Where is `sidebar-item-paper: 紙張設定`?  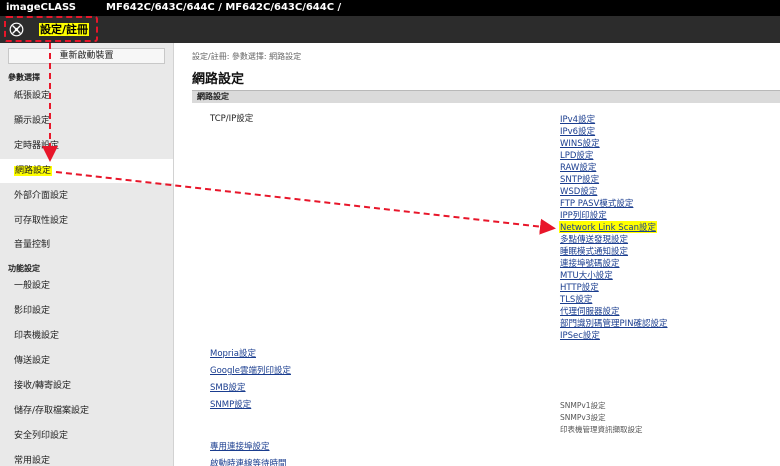 sidebar-item-paper: 紙張設定 is located at coordinates (86, 96).